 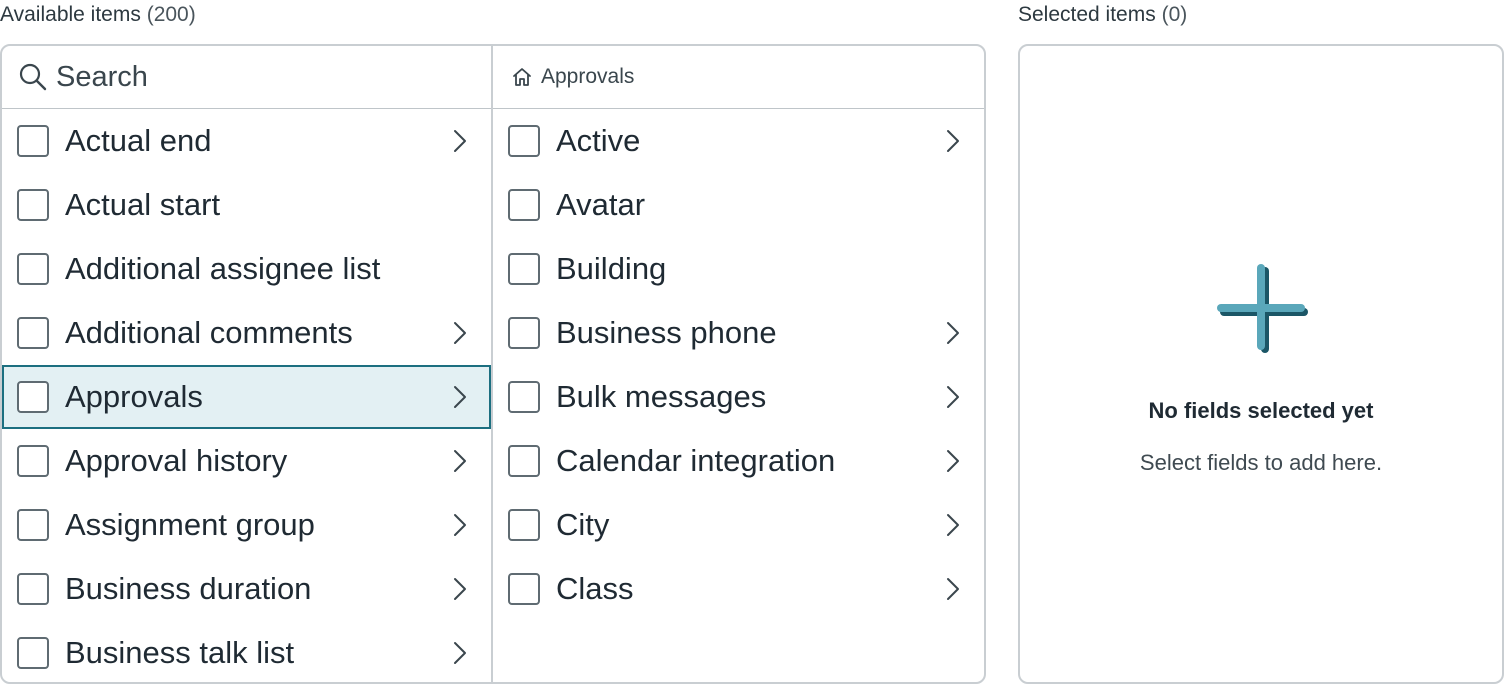 I want to click on breadcrumb: Approvals, so click(x=738, y=77).